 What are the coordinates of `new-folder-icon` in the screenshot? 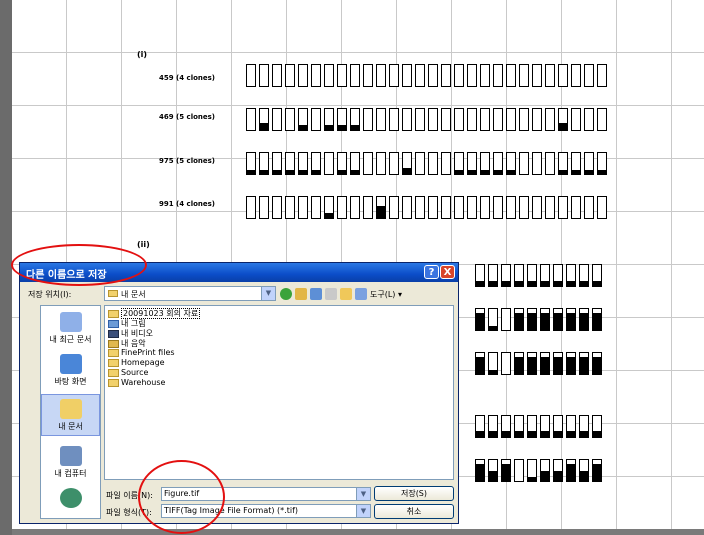 It's located at (346, 294).